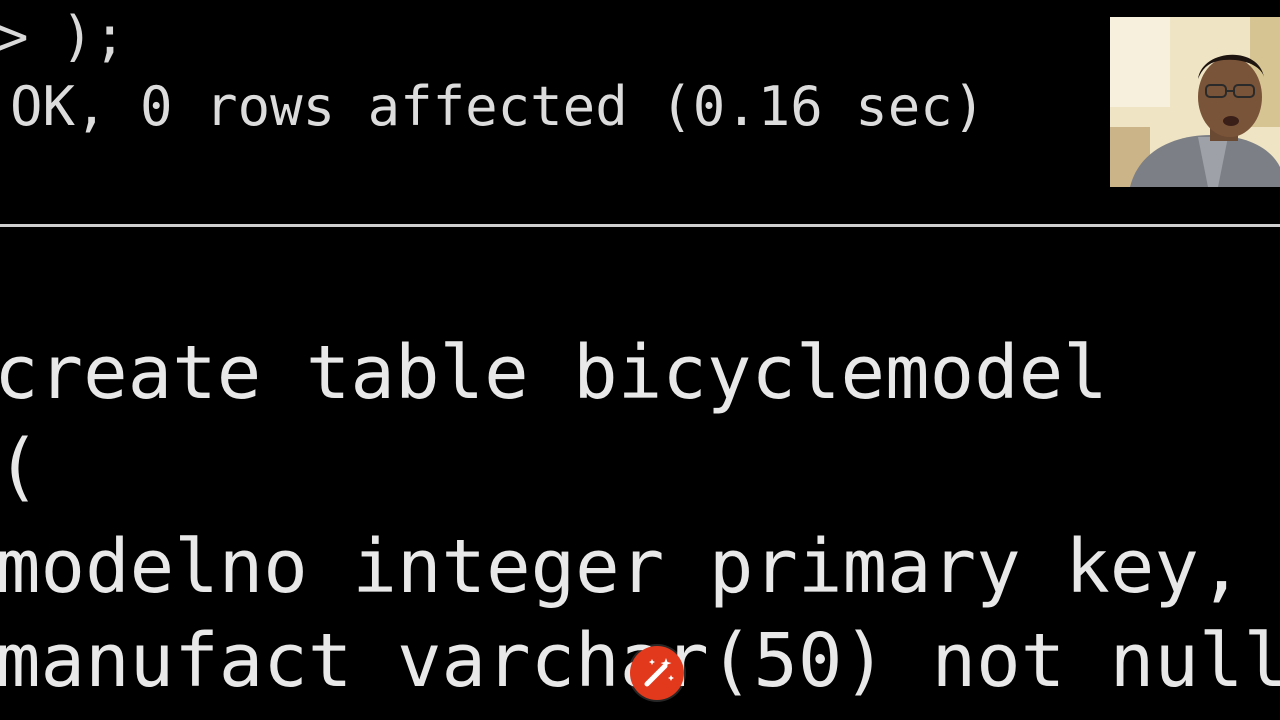  What do you see at coordinates (63, 36) in the screenshot?
I see `console-previous-line: > );` at bounding box center [63, 36].